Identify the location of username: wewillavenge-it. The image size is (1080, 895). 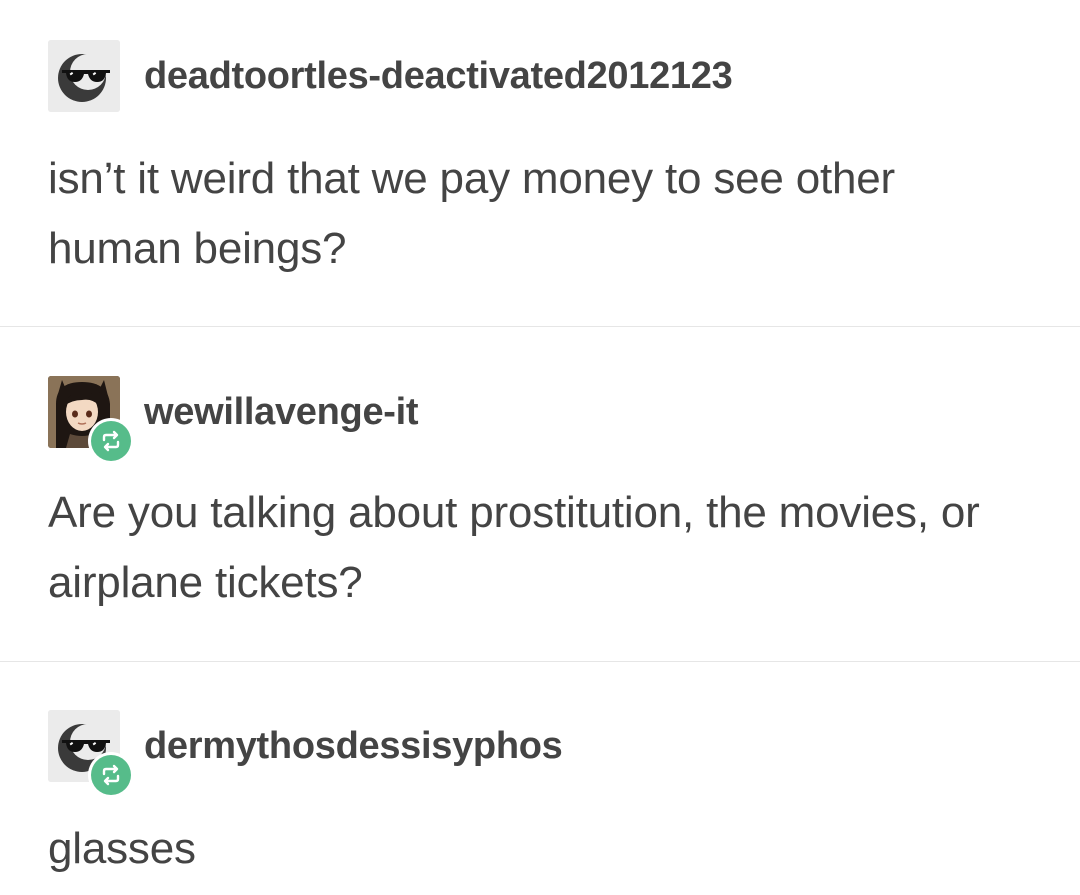
(281, 412).